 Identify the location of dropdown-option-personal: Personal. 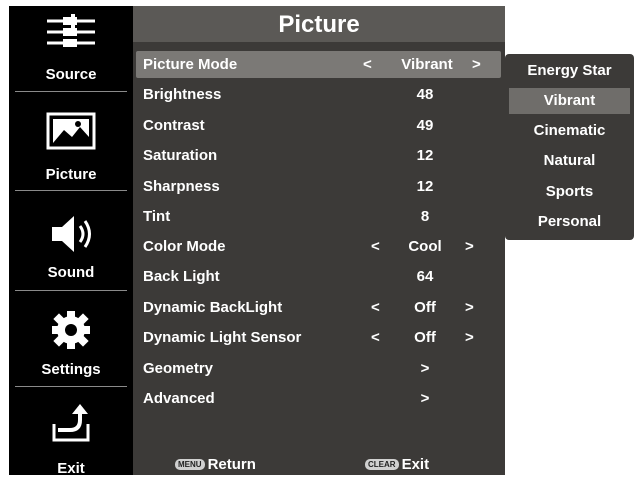
(569, 222).